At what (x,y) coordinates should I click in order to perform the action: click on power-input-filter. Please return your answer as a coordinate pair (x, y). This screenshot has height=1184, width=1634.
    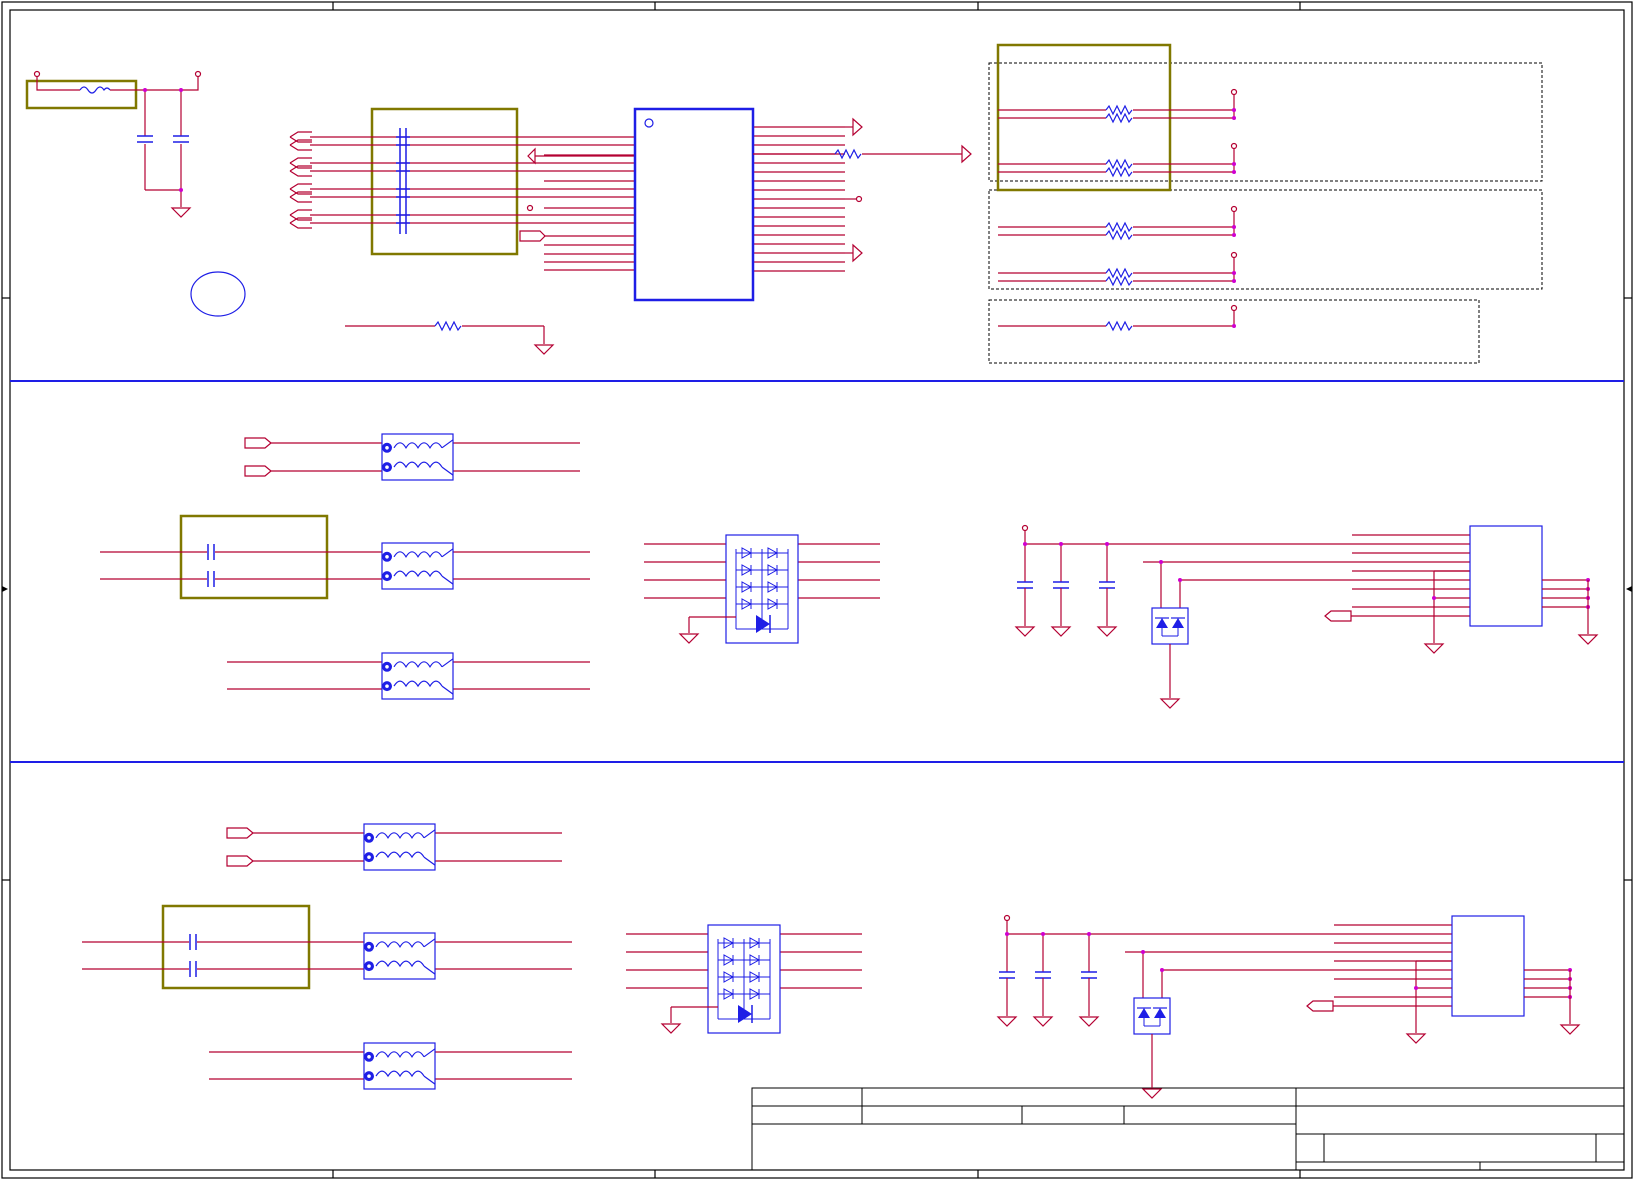
    Looking at the image, I should click on (113, 144).